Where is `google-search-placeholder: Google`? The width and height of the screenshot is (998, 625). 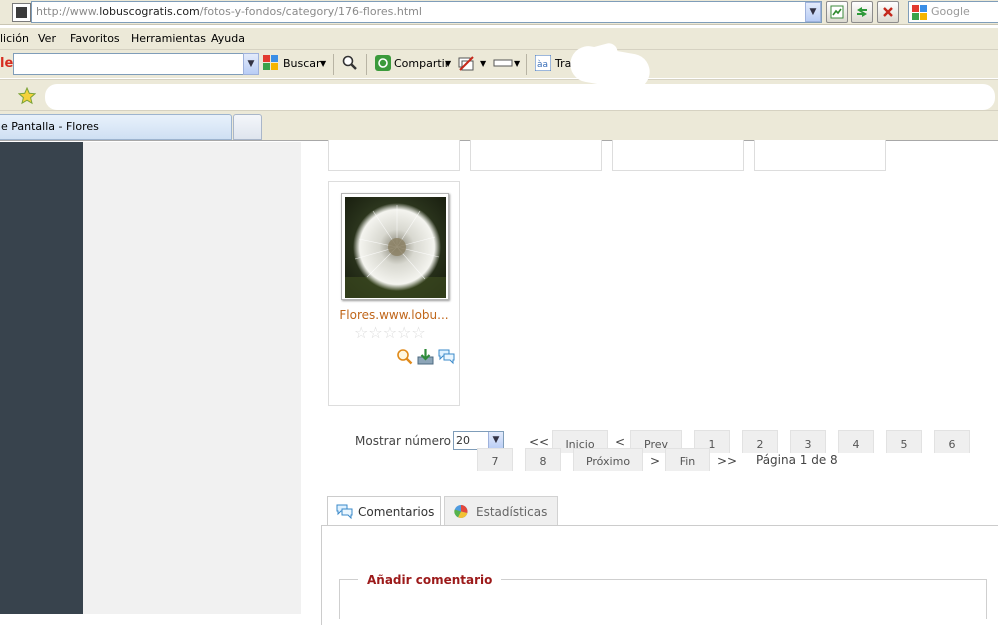
google-search-placeholder: Google is located at coordinates (950, 11).